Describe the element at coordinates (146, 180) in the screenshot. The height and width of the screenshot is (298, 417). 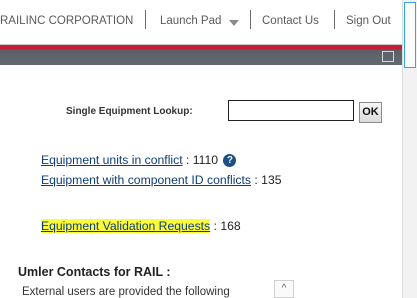
I see `component-conflict-link: Equipment with component ID conflicts` at that location.